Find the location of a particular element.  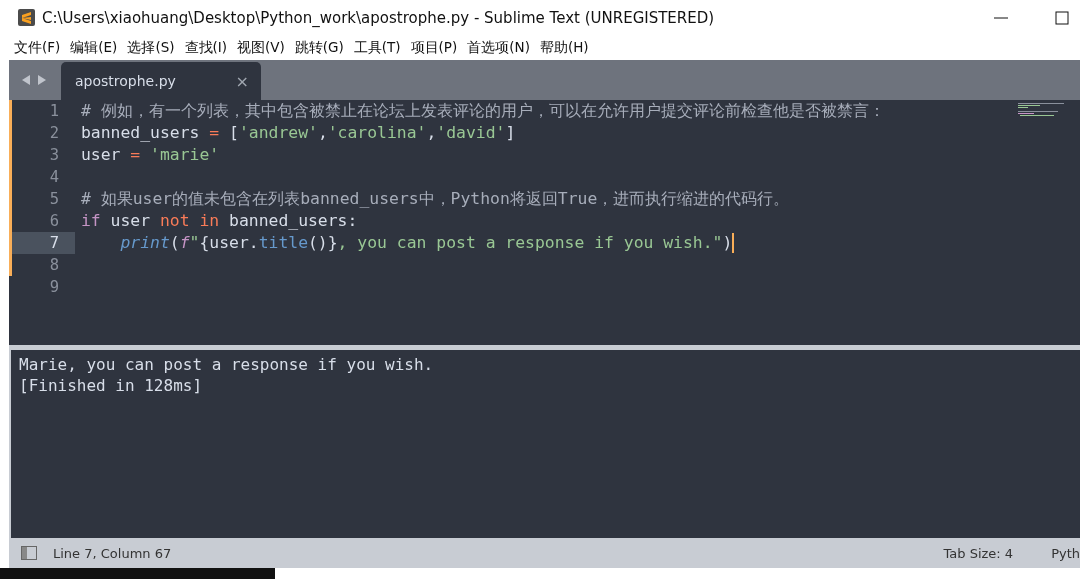

maximize-icon is located at coordinates (1062, 17).